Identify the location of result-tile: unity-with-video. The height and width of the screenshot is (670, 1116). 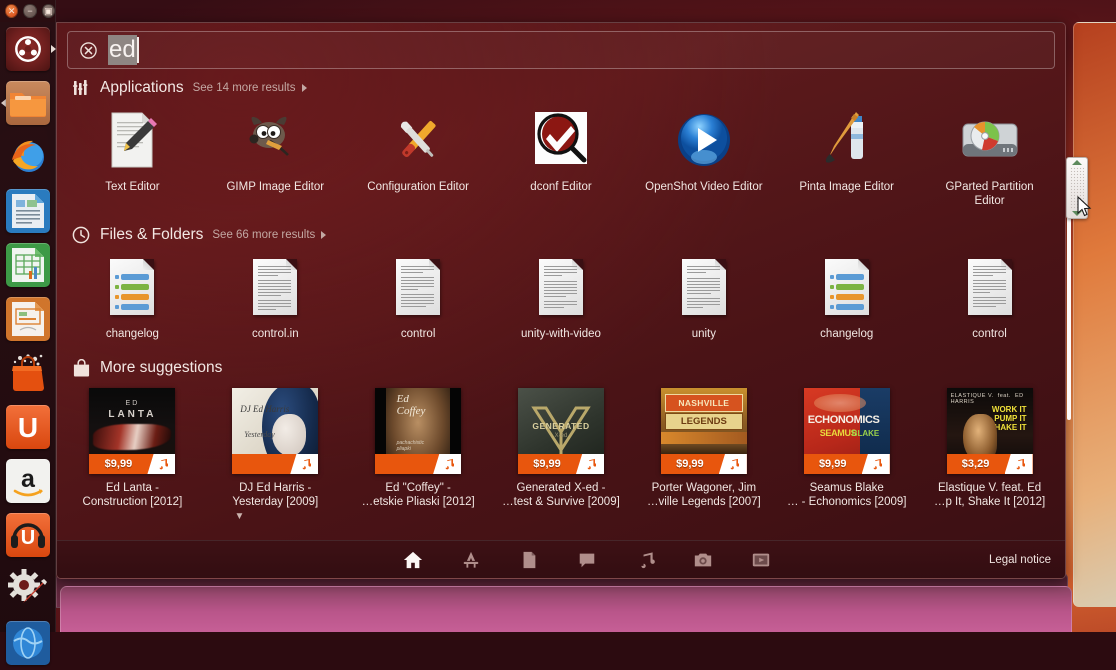
(561, 300).